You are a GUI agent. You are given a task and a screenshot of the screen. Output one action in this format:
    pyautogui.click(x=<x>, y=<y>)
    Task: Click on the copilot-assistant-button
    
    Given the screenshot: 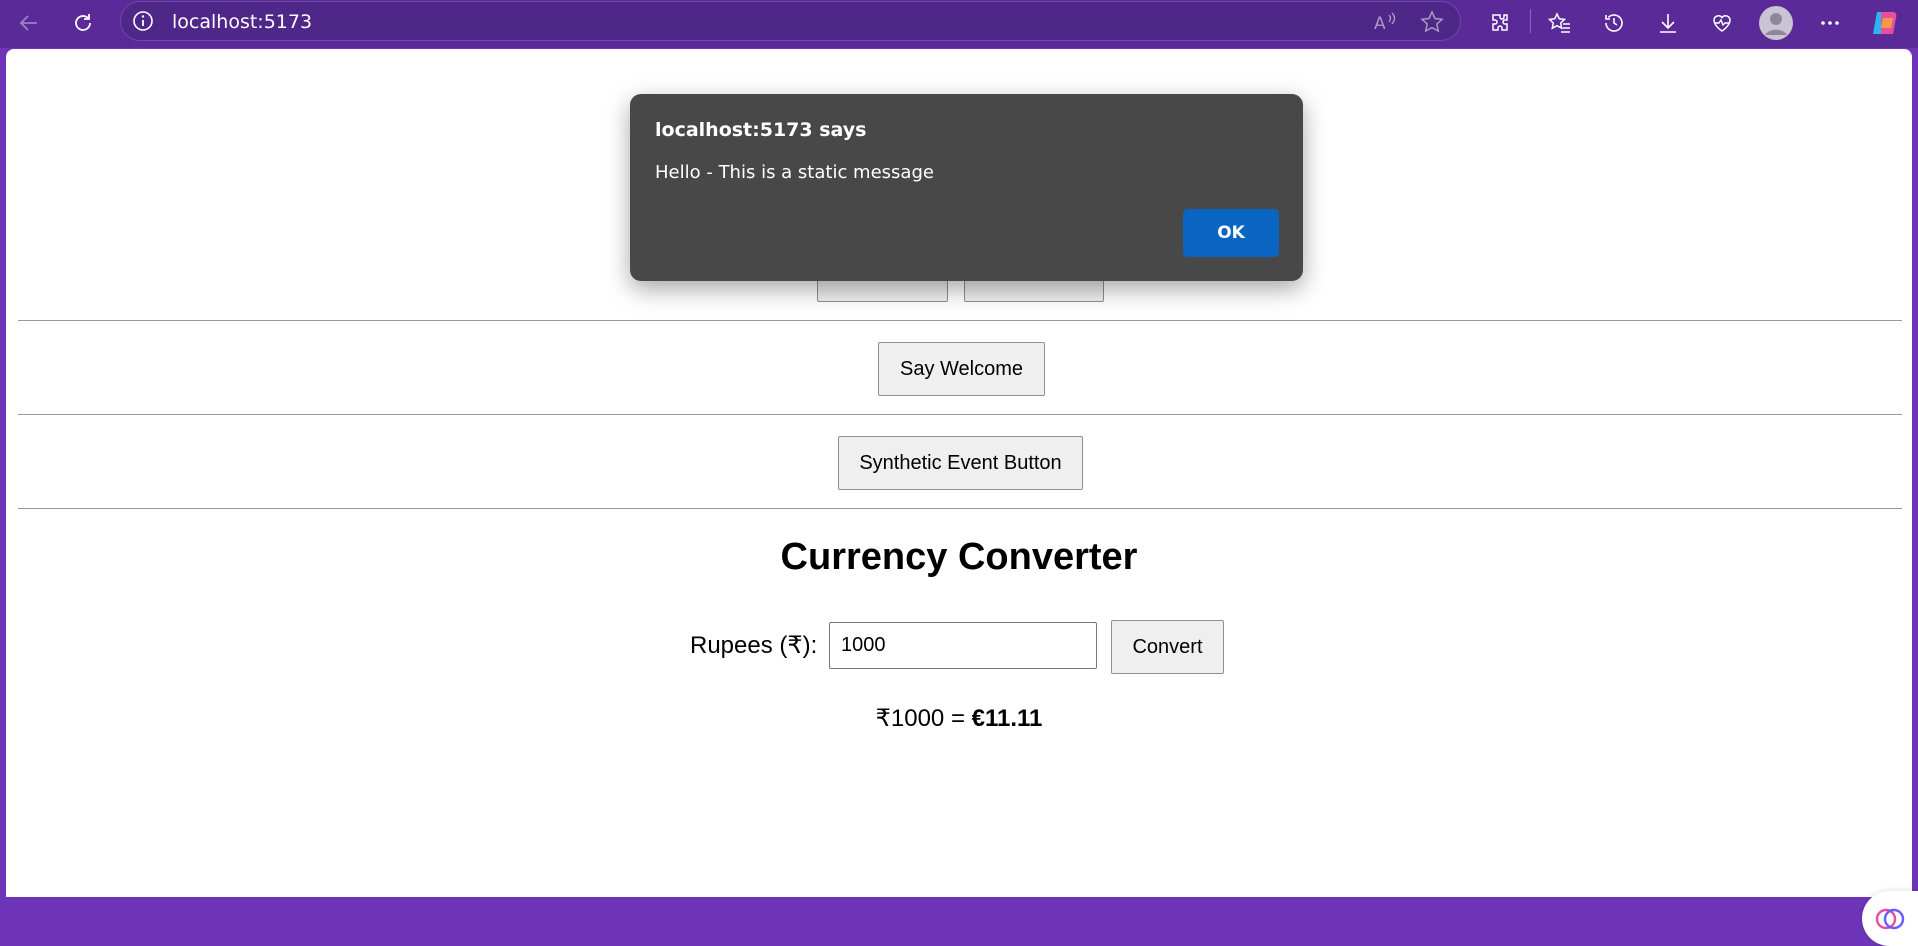 What is the action you would take?
    pyautogui.click(x=1890, y=918)
    